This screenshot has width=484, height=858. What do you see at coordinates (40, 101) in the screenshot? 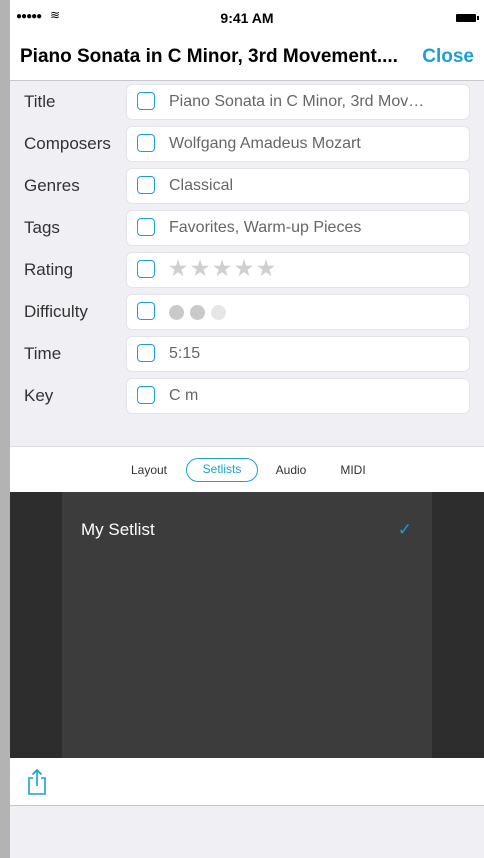
I see `field-label: Title` at bounding box center [40, 101].